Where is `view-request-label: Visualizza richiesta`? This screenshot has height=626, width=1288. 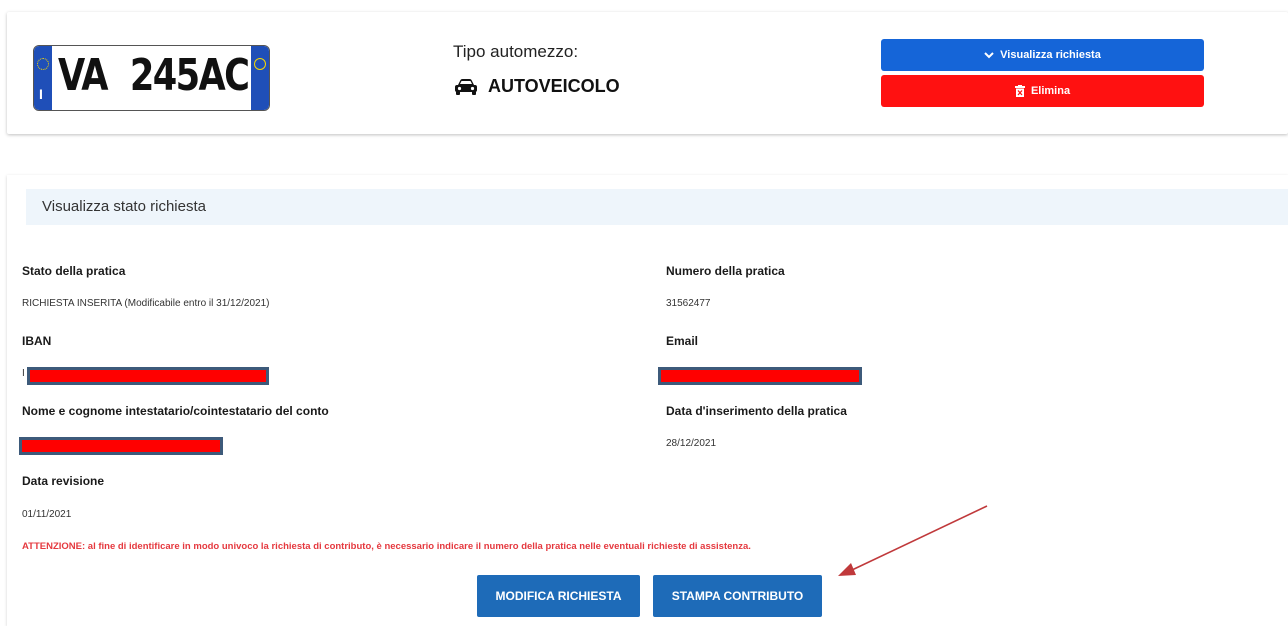 view-request-label: Visualizza richiesta is located at coordinates (1050, 55).